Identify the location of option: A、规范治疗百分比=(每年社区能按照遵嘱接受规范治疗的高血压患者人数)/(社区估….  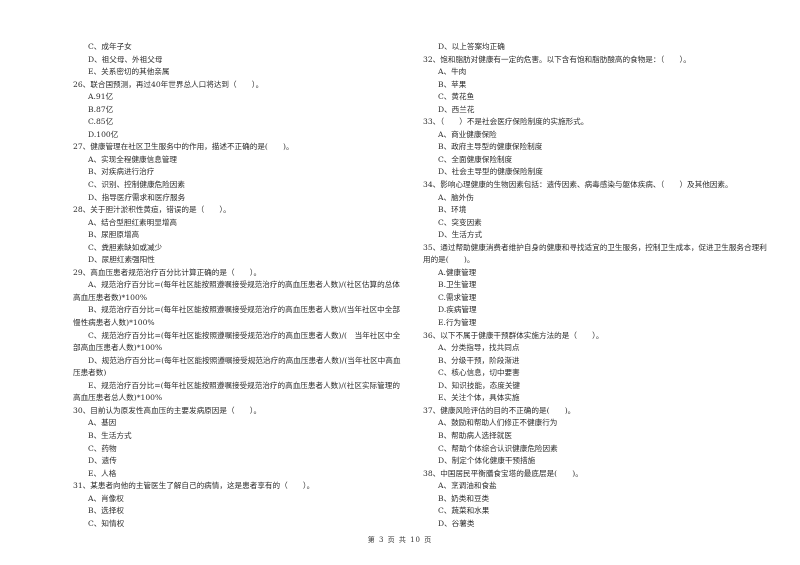
(236, 291).